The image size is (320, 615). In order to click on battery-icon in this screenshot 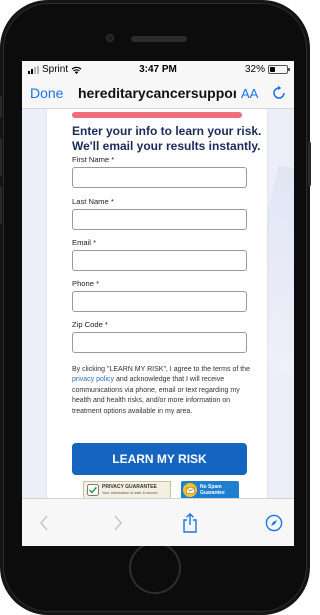, I will do `click(279, 69)`.